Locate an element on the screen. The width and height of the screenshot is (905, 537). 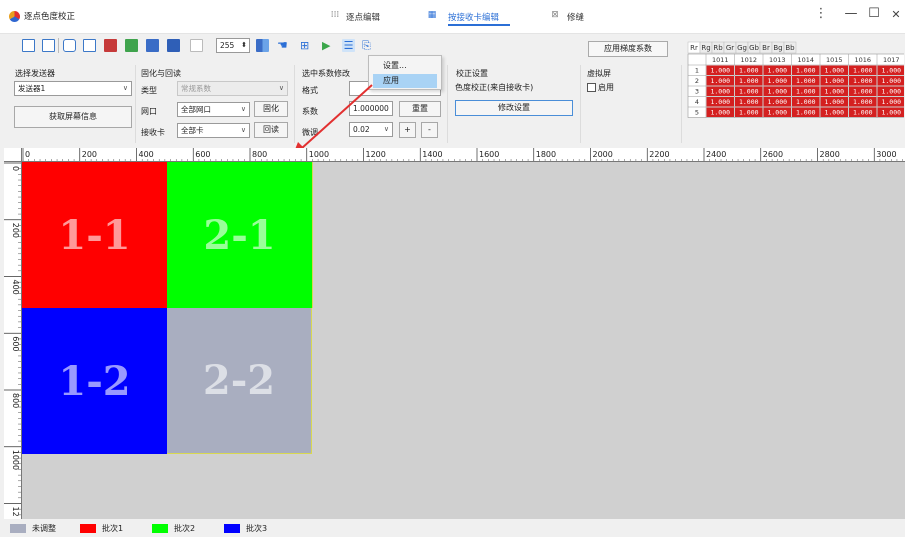
modify-settings-button: 修改设置 is located at coordinates (514, 108).